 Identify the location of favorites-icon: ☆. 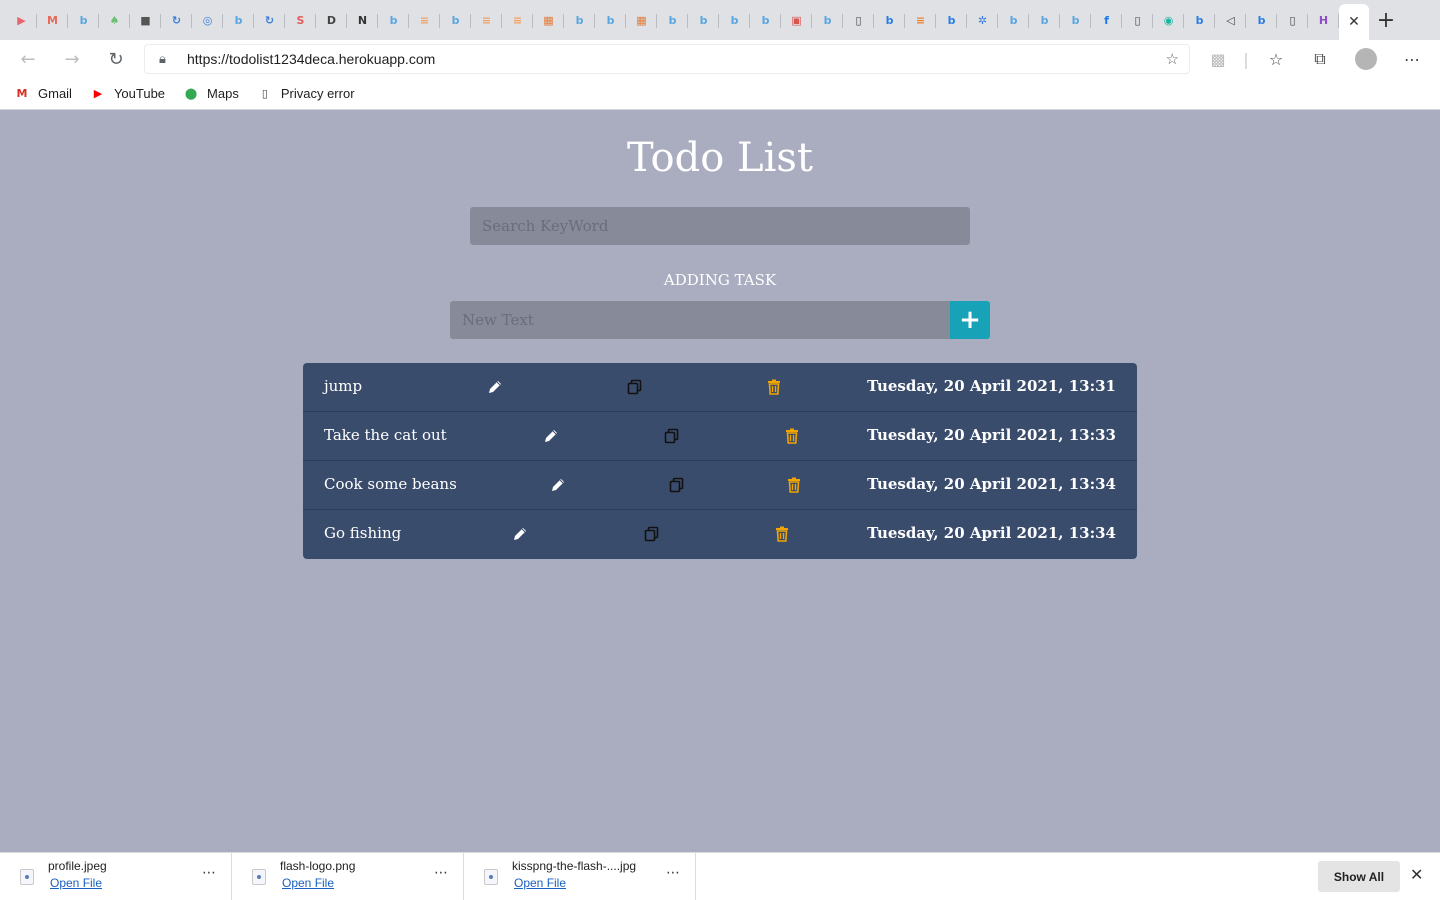
(1276, 59).